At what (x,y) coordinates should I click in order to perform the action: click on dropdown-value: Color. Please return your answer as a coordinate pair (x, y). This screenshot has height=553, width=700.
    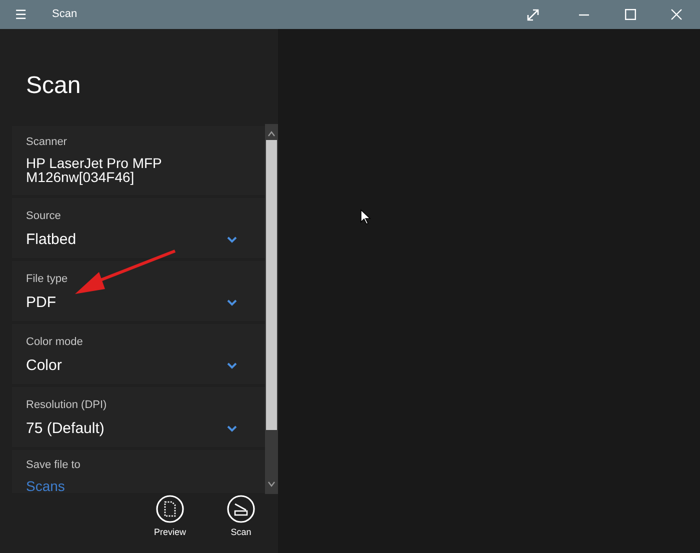
    Looking at the image, I should click on (44, 366).